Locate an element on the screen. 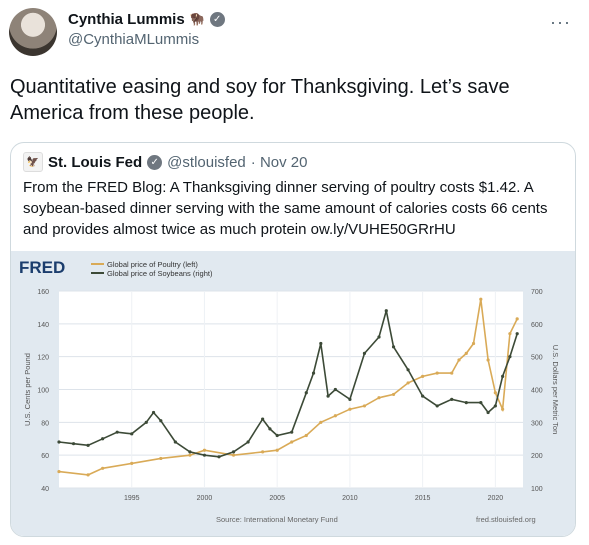 The width and height of the screenshot is (589, 545). right-tick-label: 100 is located at coordinates (537, 489).